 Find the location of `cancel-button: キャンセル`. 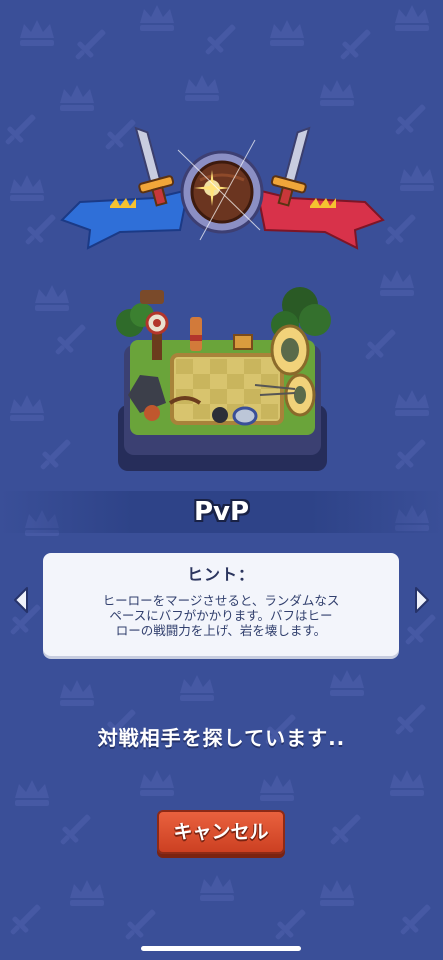

cancel-button: キャンセル is located at coordinates (221, 832).